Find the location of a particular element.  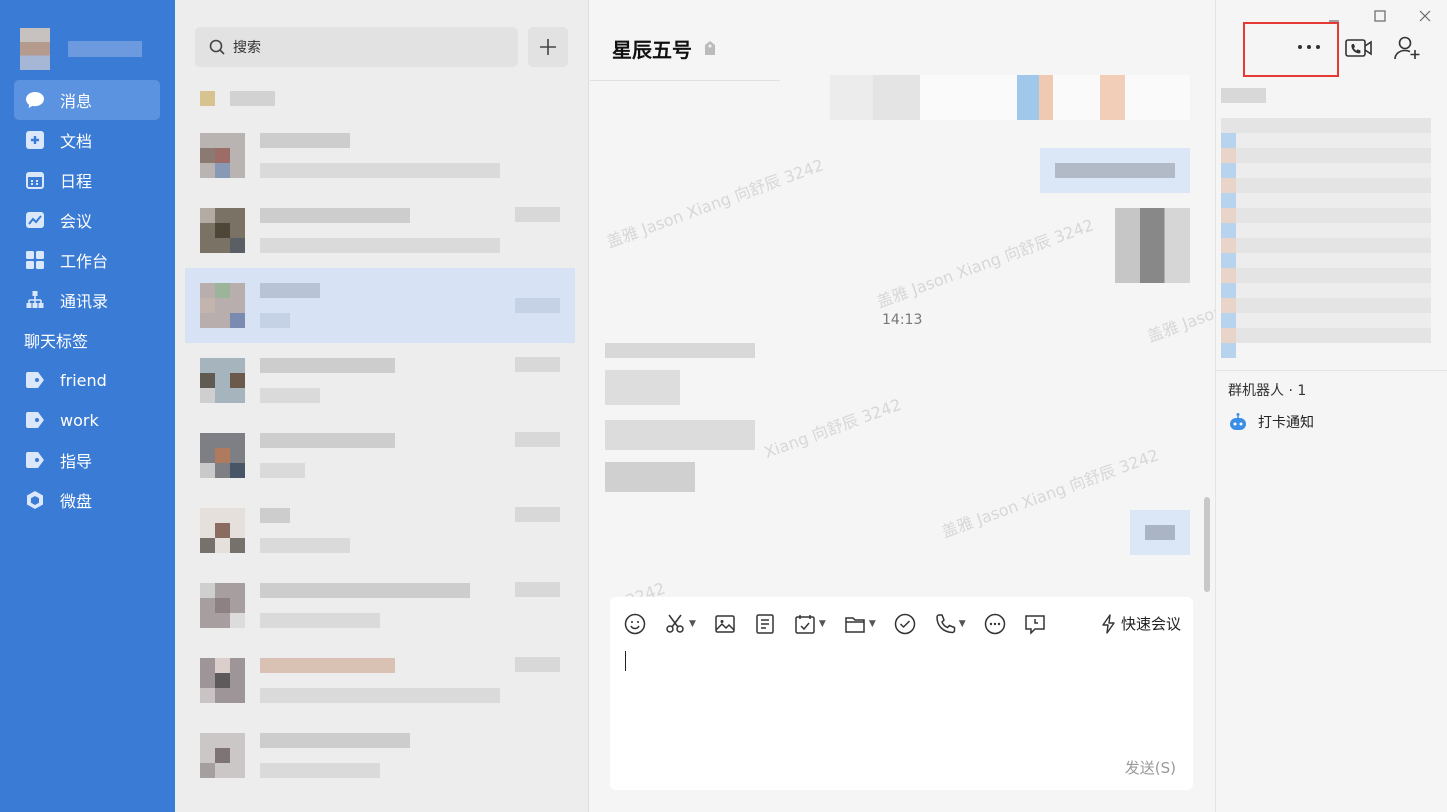

composer-toolbar: ▼ ▼ ▼ ▼ is located at coordinates (844, 624).